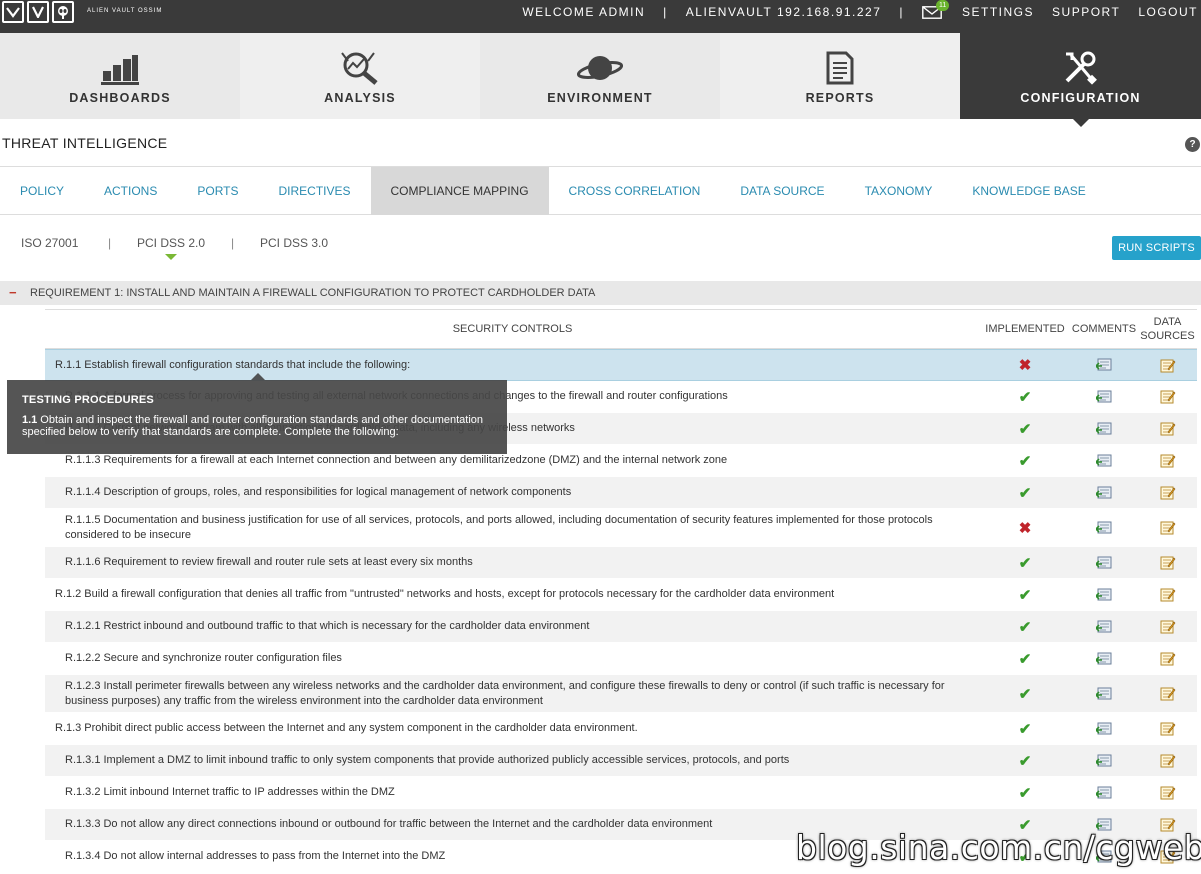 The width and height of the screenshot is (1201, 874). I want to click on tab-analysis: ANALYSIS, so click(360, 76).